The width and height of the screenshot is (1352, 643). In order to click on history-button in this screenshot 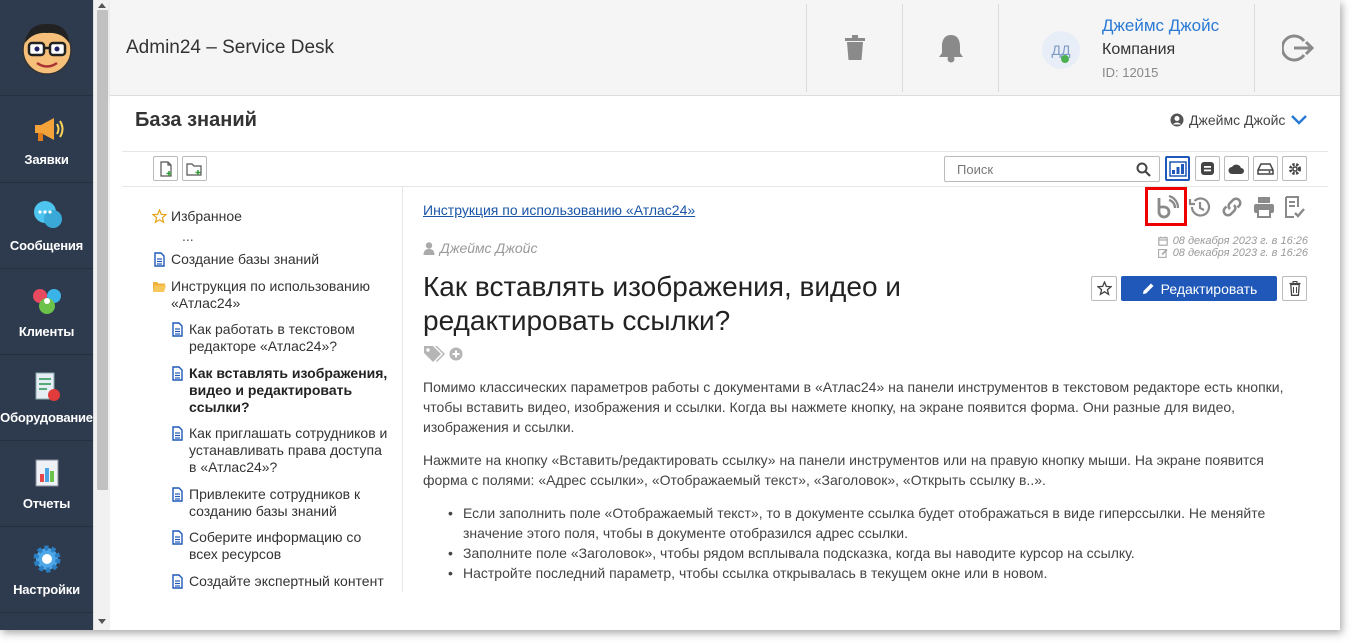, I will do `click(1200, 207)`.